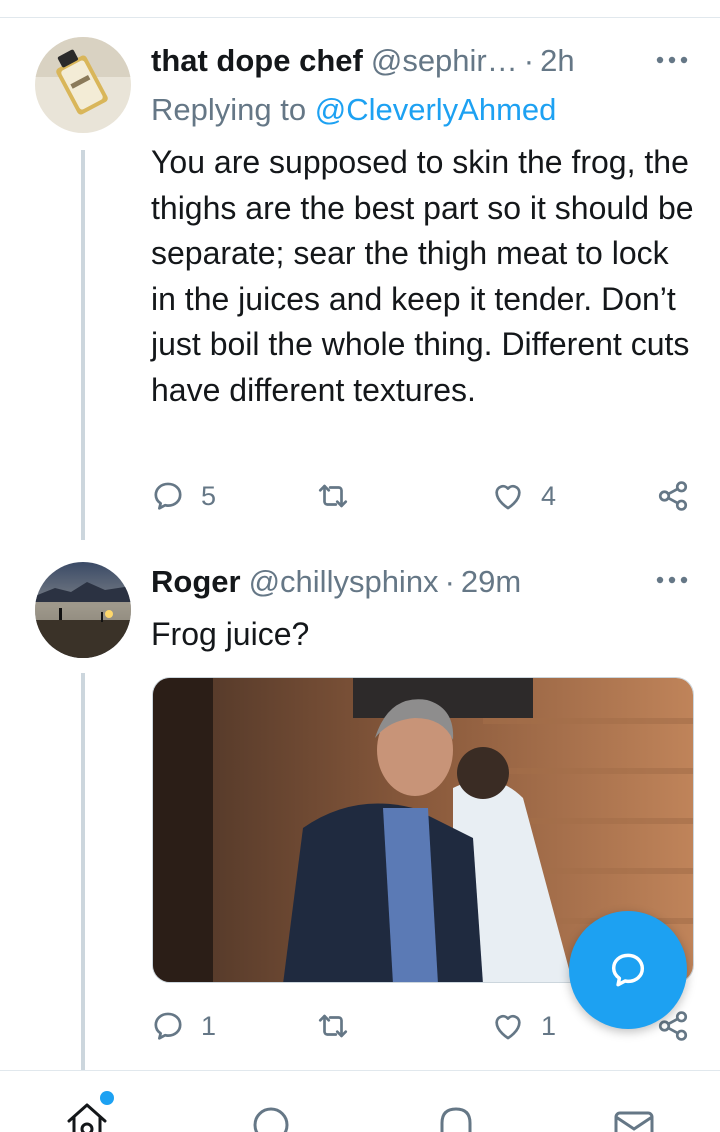 This screenshot has height=1132, width=720. I want to click on replying-to: Replying to @CleverlyAhmed, so click(353, 110).